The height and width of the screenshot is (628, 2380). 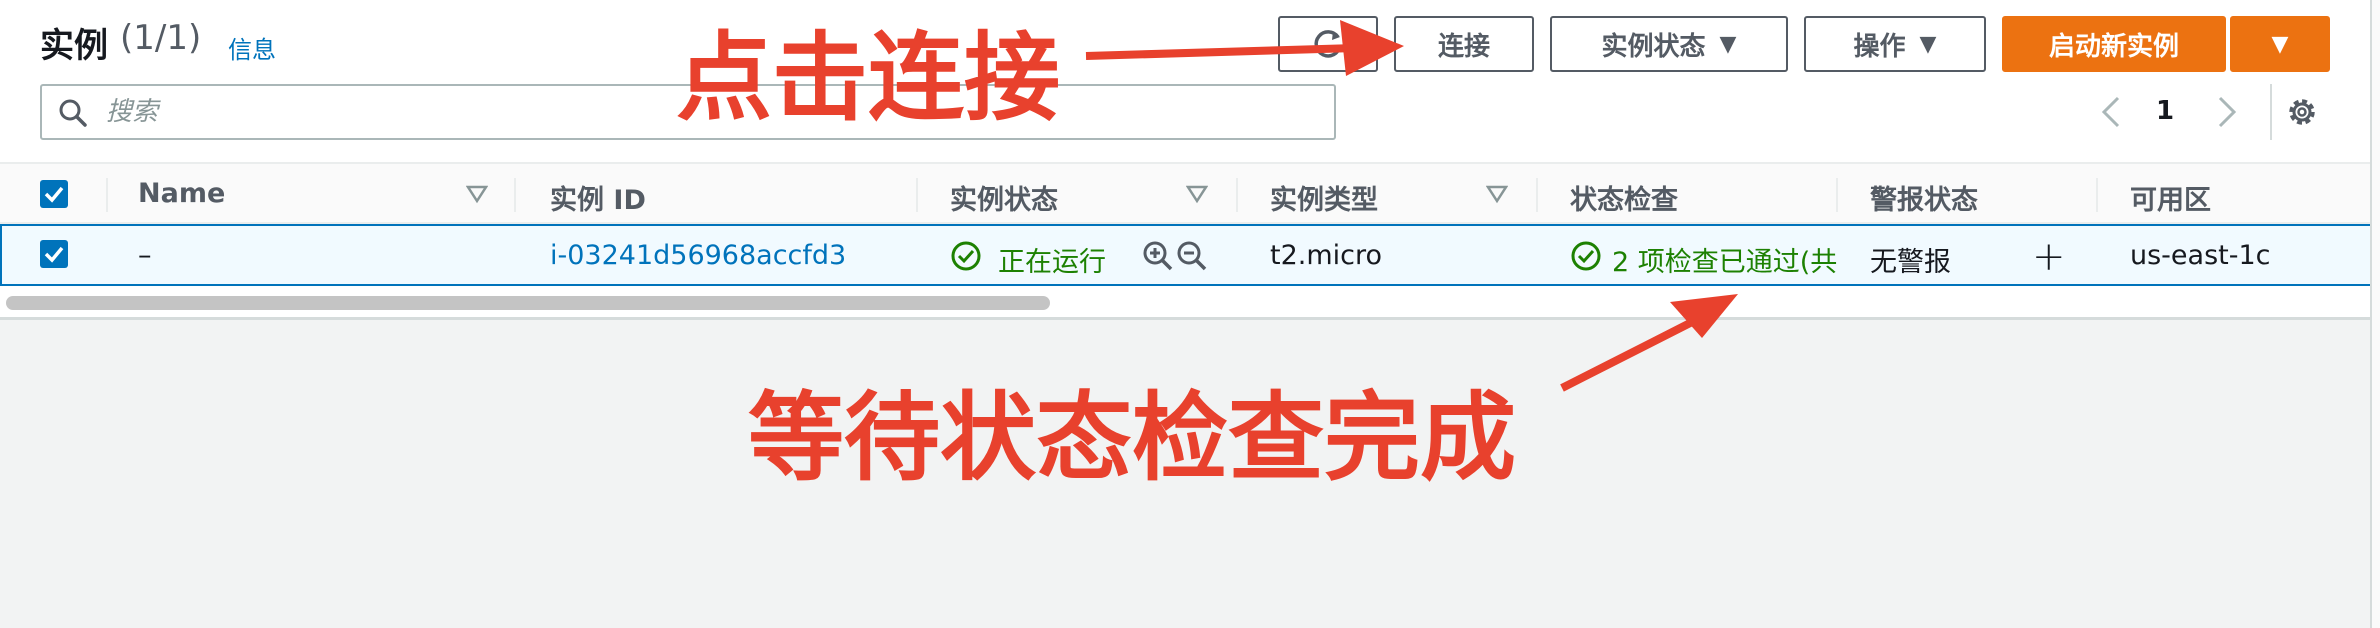 I want to click on column-header-name: Name, so click(x=181, y=193).